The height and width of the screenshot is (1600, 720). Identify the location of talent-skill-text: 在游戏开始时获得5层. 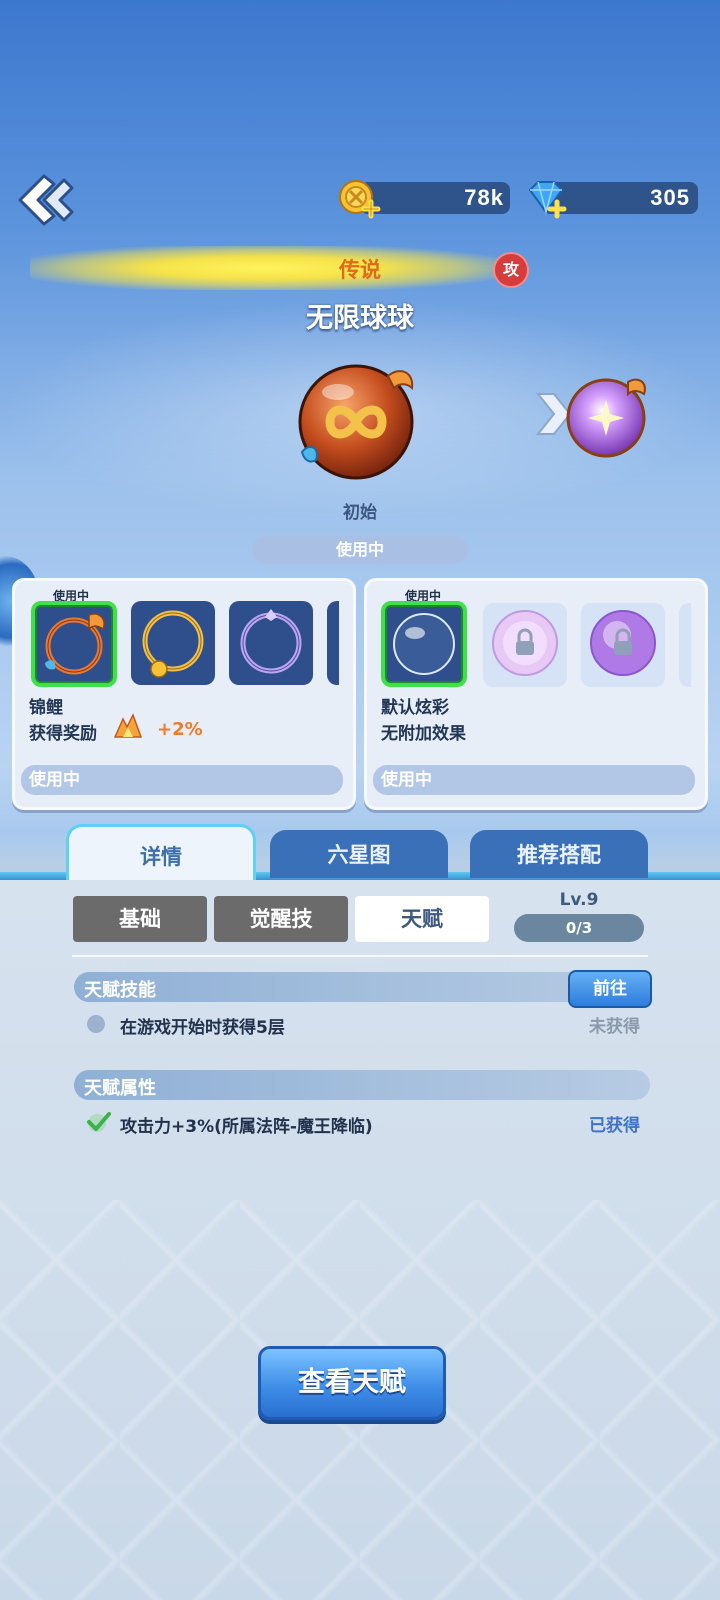
(202, 1028).